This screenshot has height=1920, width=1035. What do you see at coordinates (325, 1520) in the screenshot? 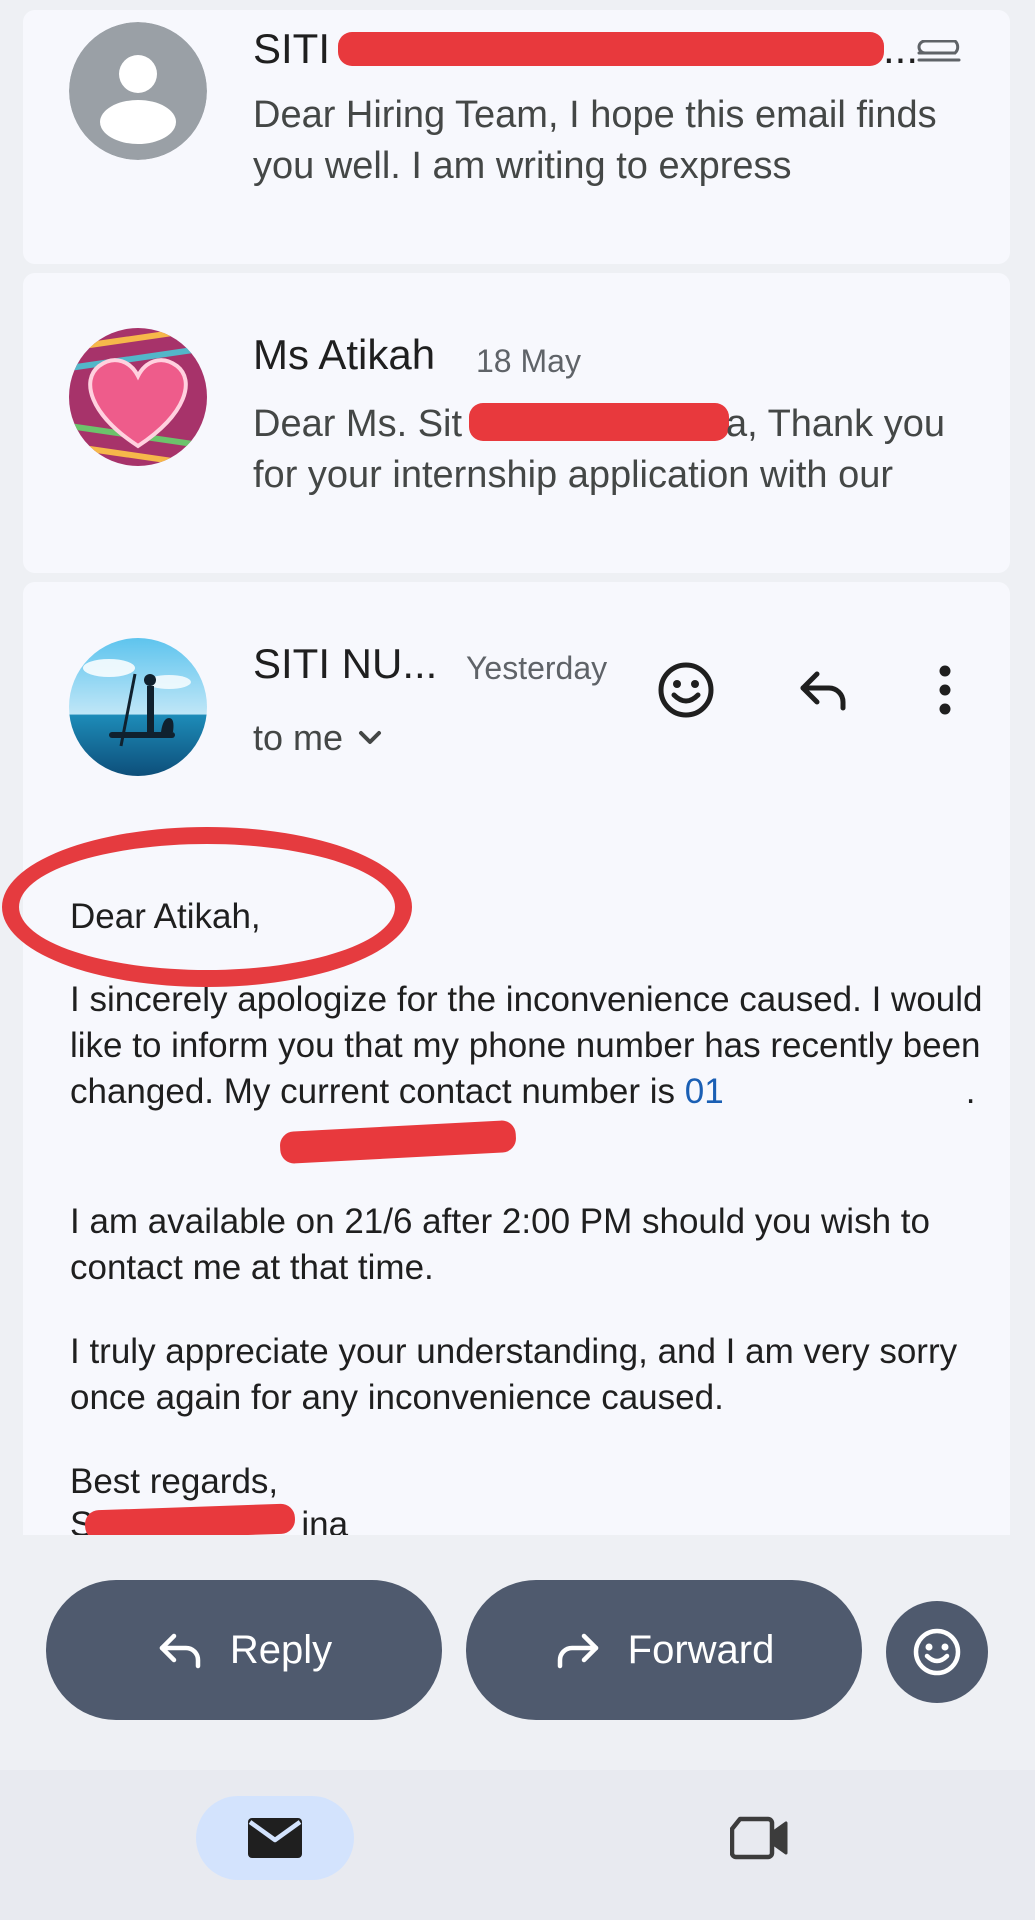
I see `signature-end: ina` at bounding box center [325, 1520].